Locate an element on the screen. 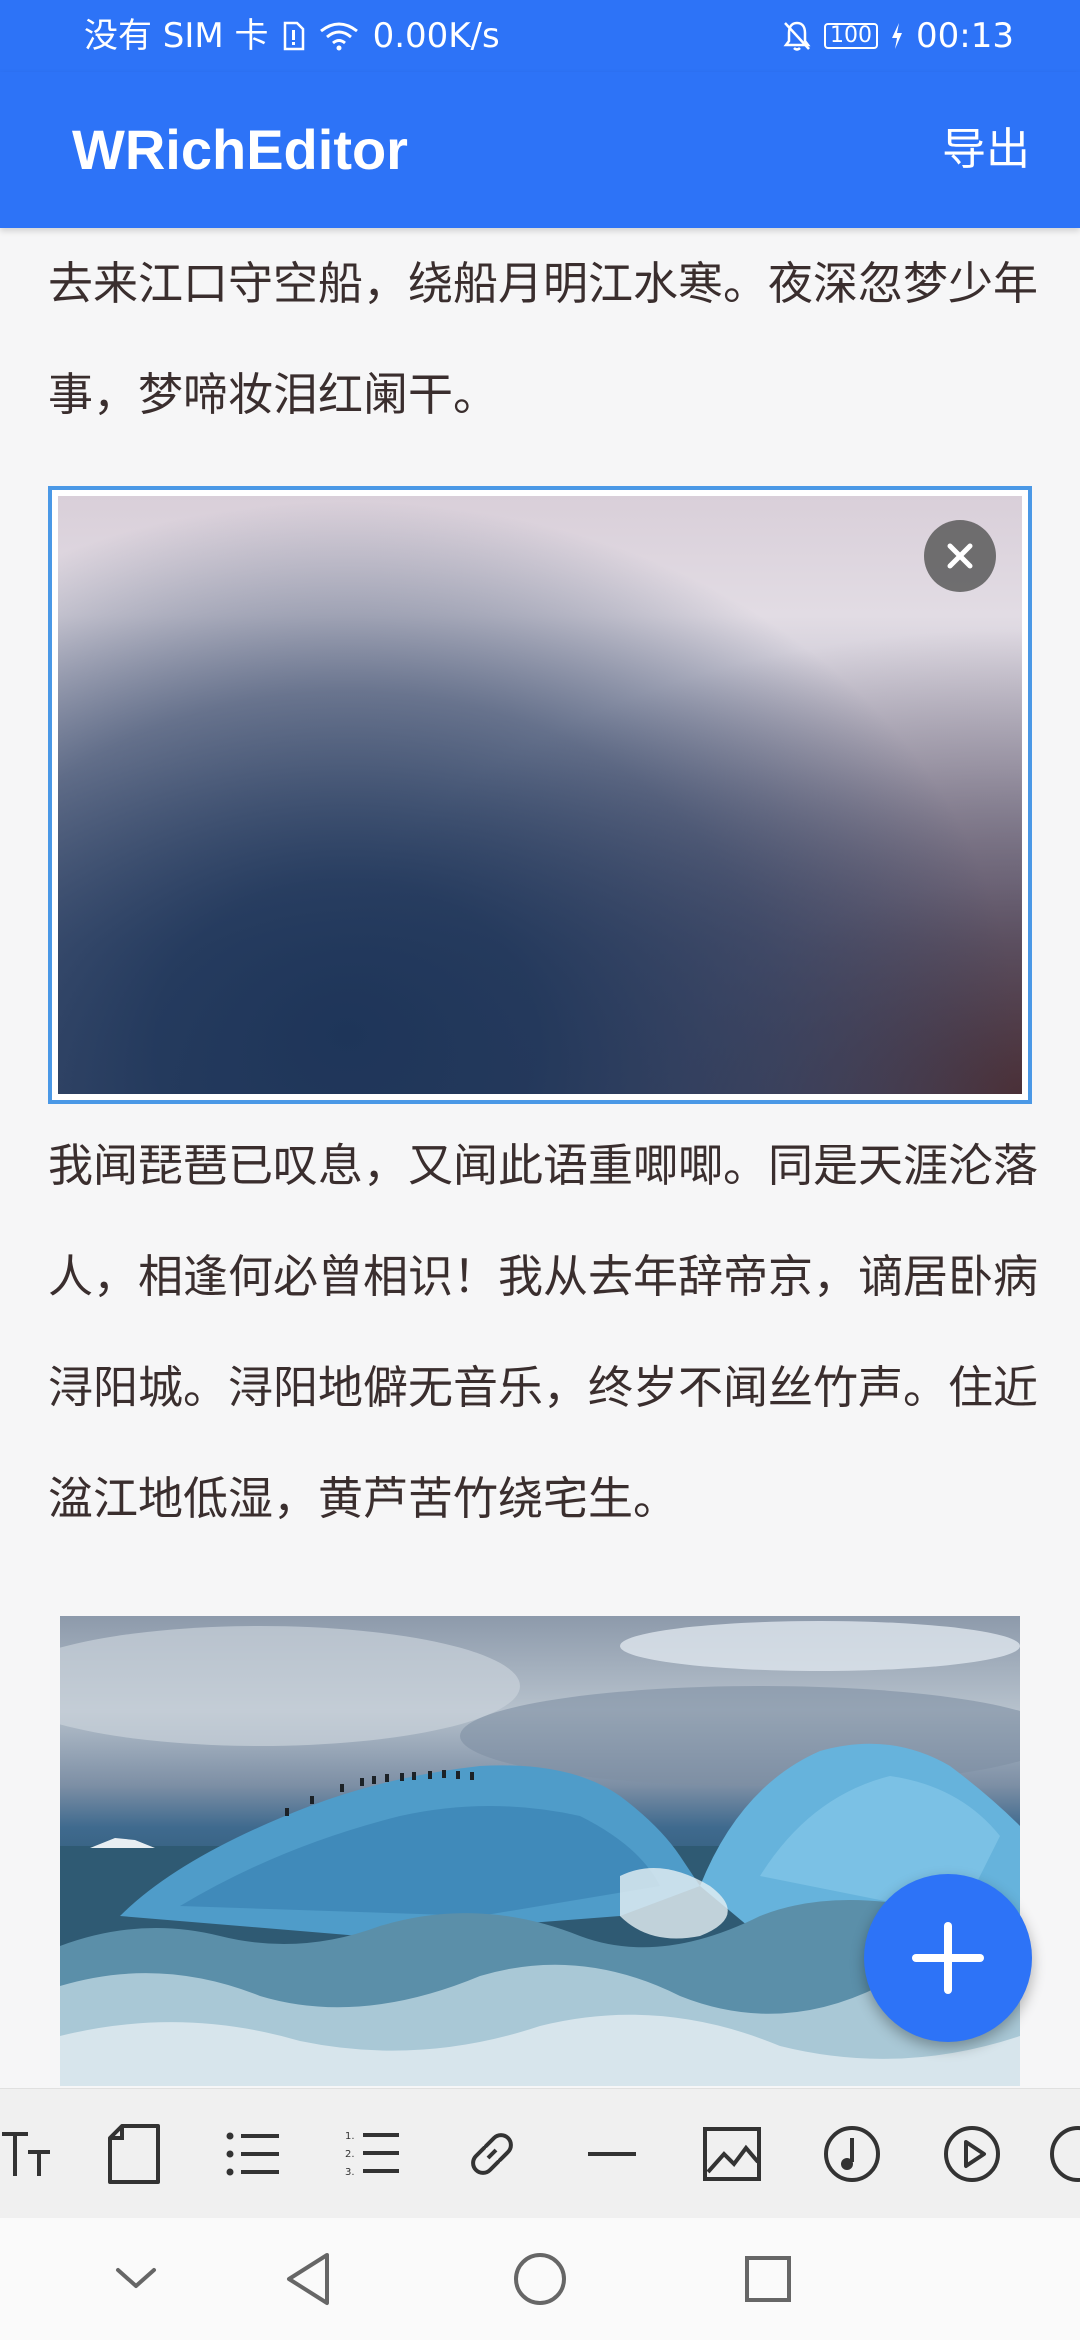 The image size is (1080, 2340). collapse-icon is located at coordinates (136, 2278).